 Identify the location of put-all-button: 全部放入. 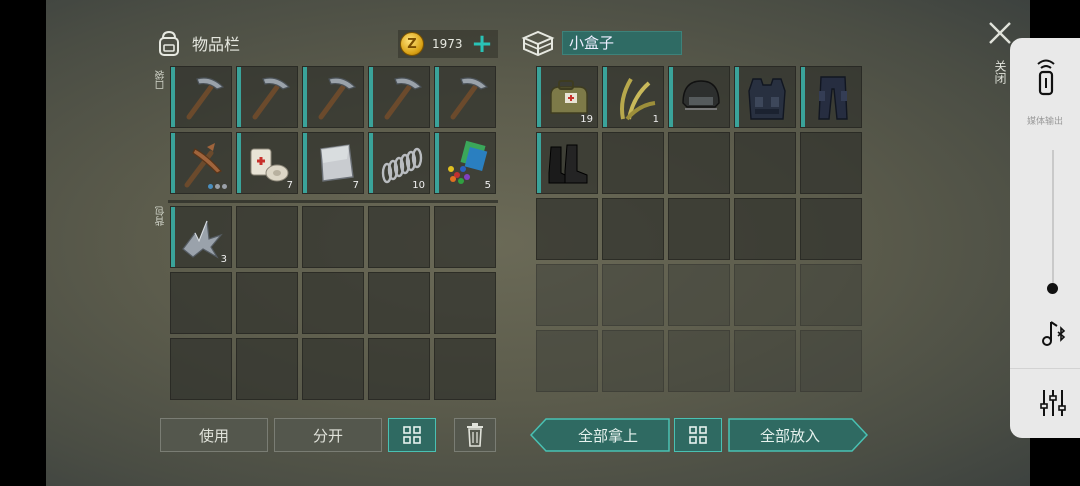
(790, 435).